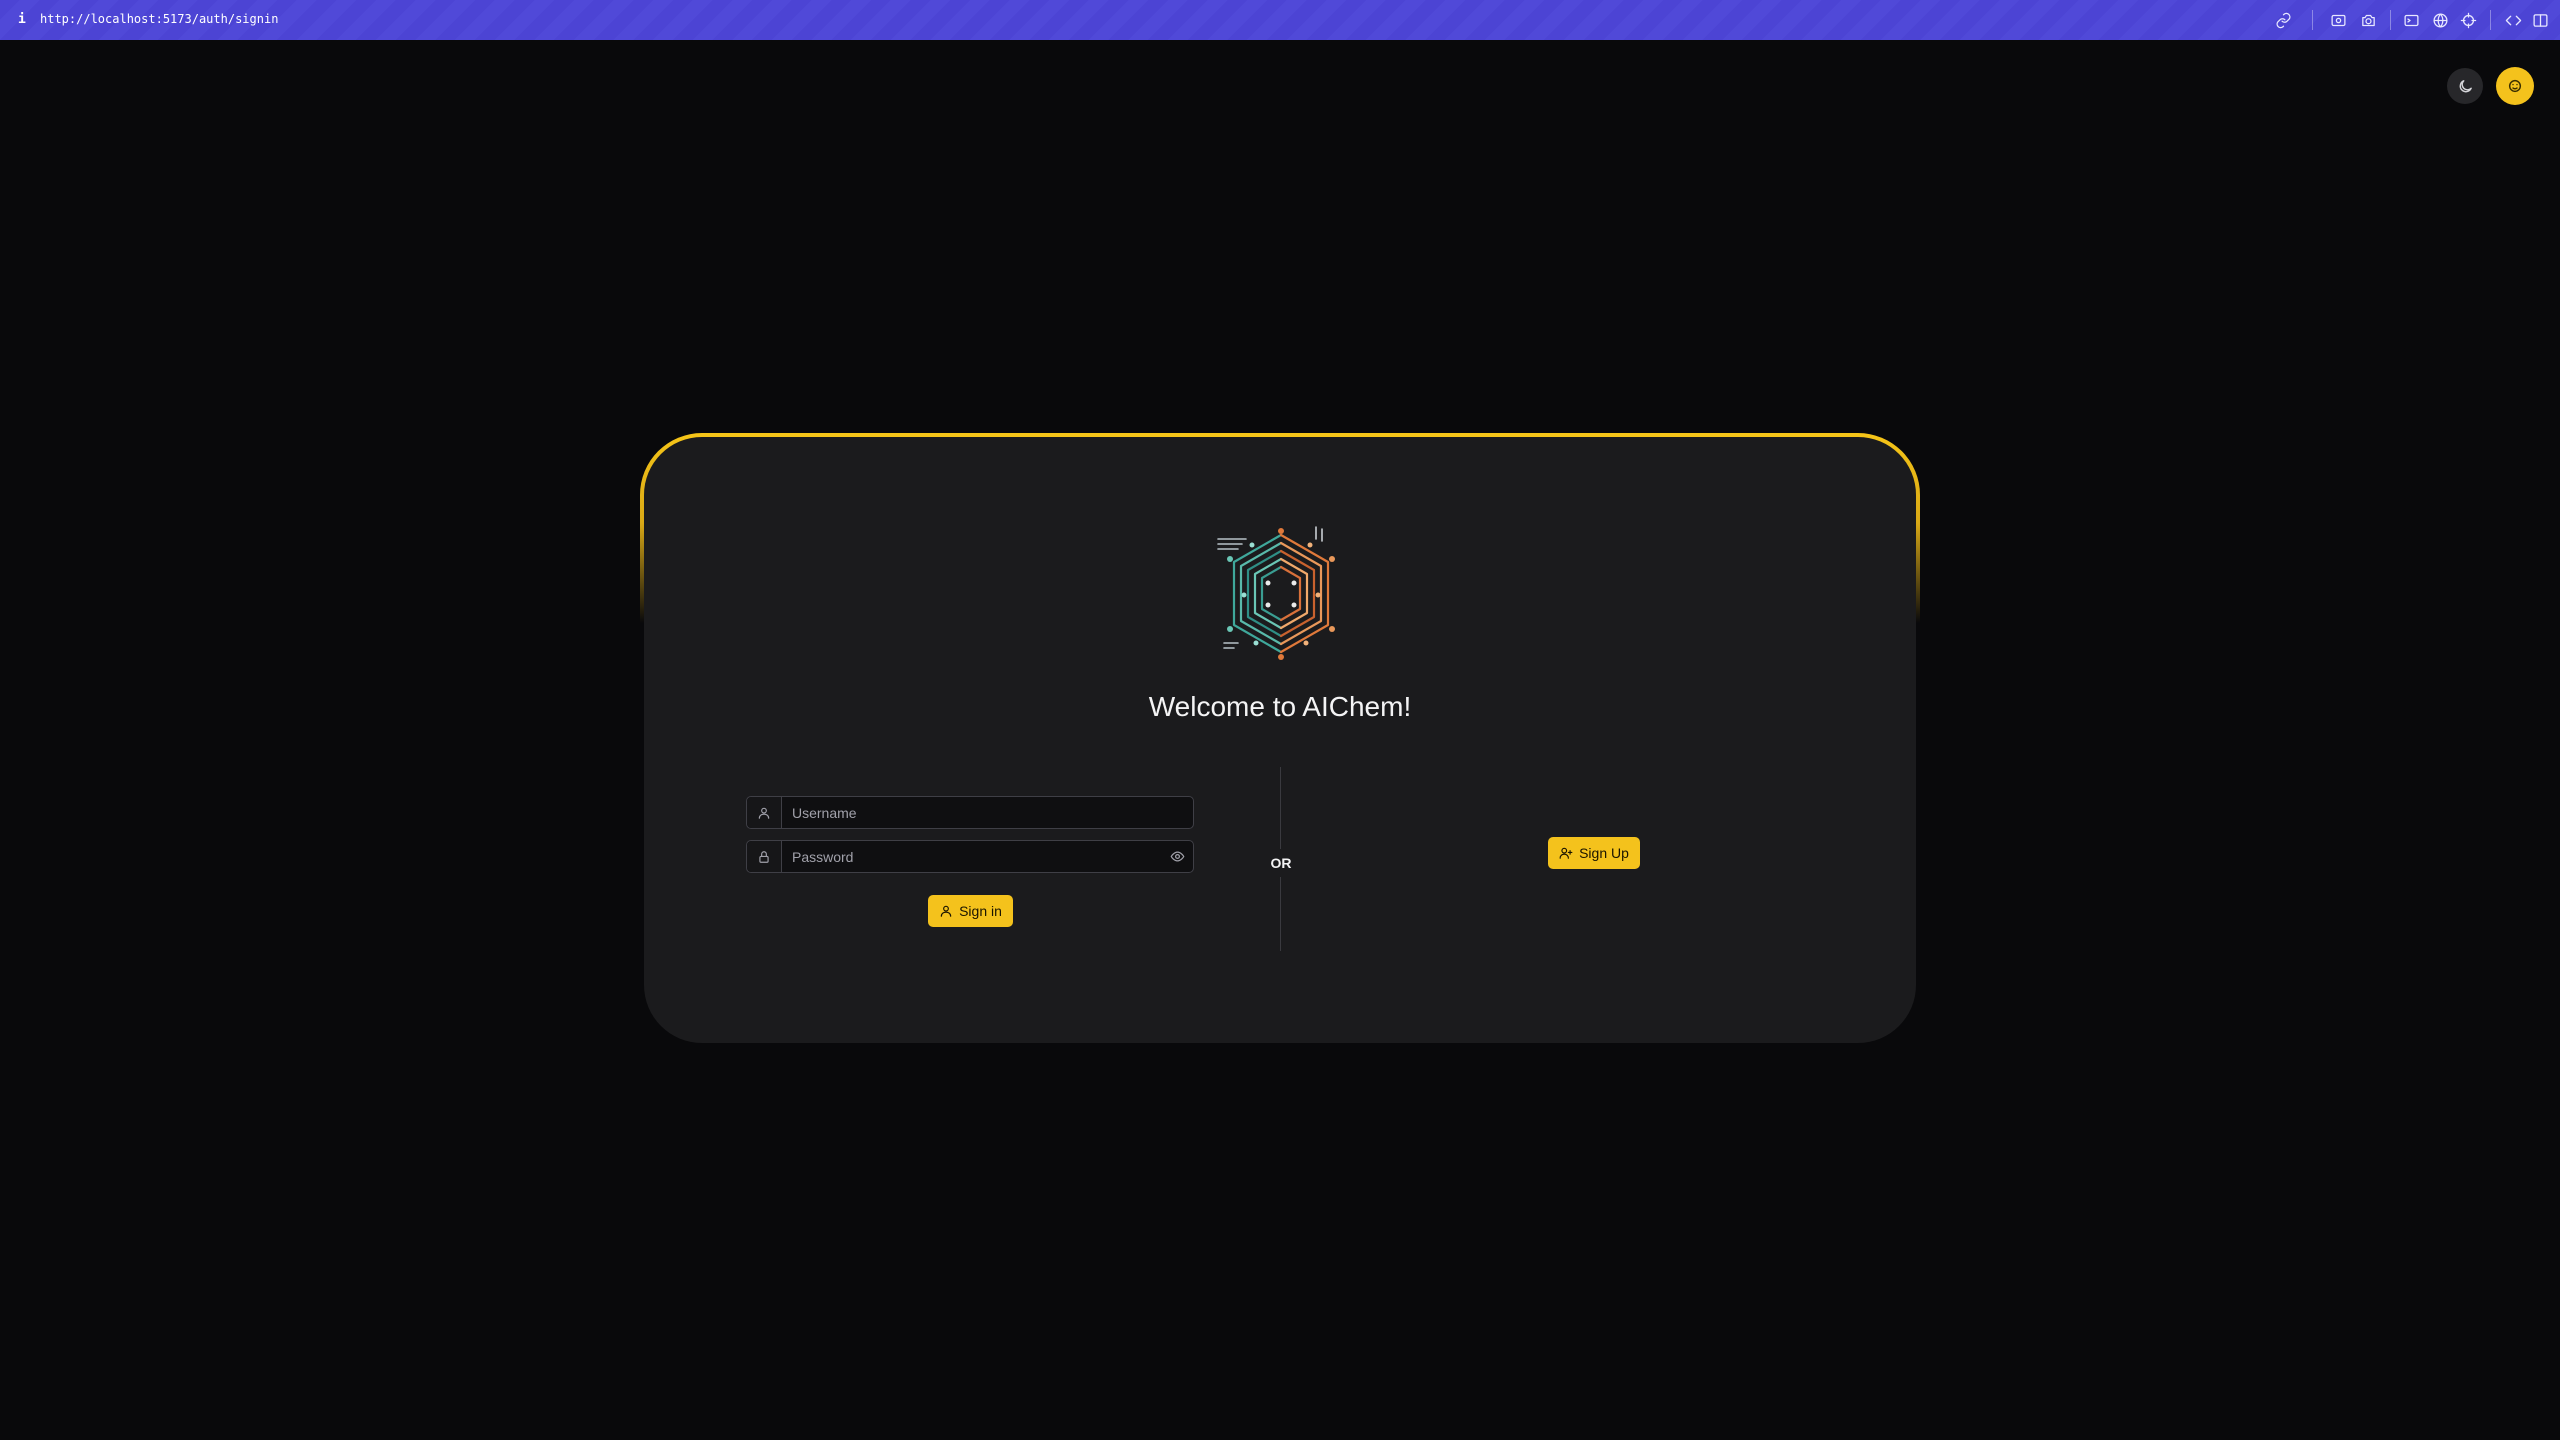 Image resolution: width=2560 pixels, height=1440 pixels. I want to click on user-menu-button, so click(2515, 86).